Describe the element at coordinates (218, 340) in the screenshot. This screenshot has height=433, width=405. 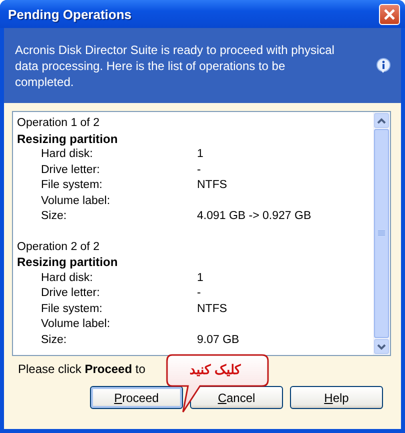
I see `field-value: 9.07 GB` at that location.